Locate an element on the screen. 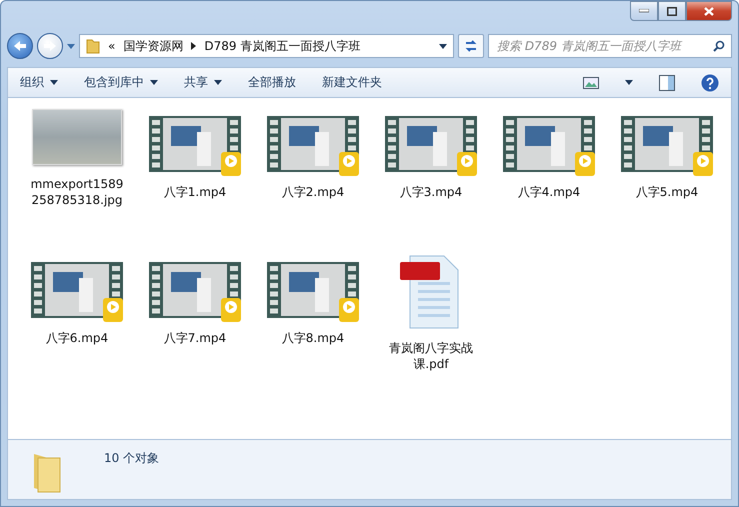 The height and width of the screenshot is (507, 739). refresh-button is located at coordinates (471, 46).